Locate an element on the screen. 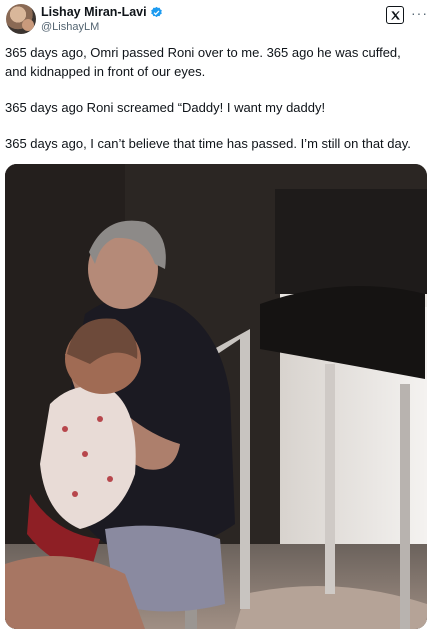 The width and height of the screenshot is (431, 631). x-logo-icon is located at coordinates (395, 15).